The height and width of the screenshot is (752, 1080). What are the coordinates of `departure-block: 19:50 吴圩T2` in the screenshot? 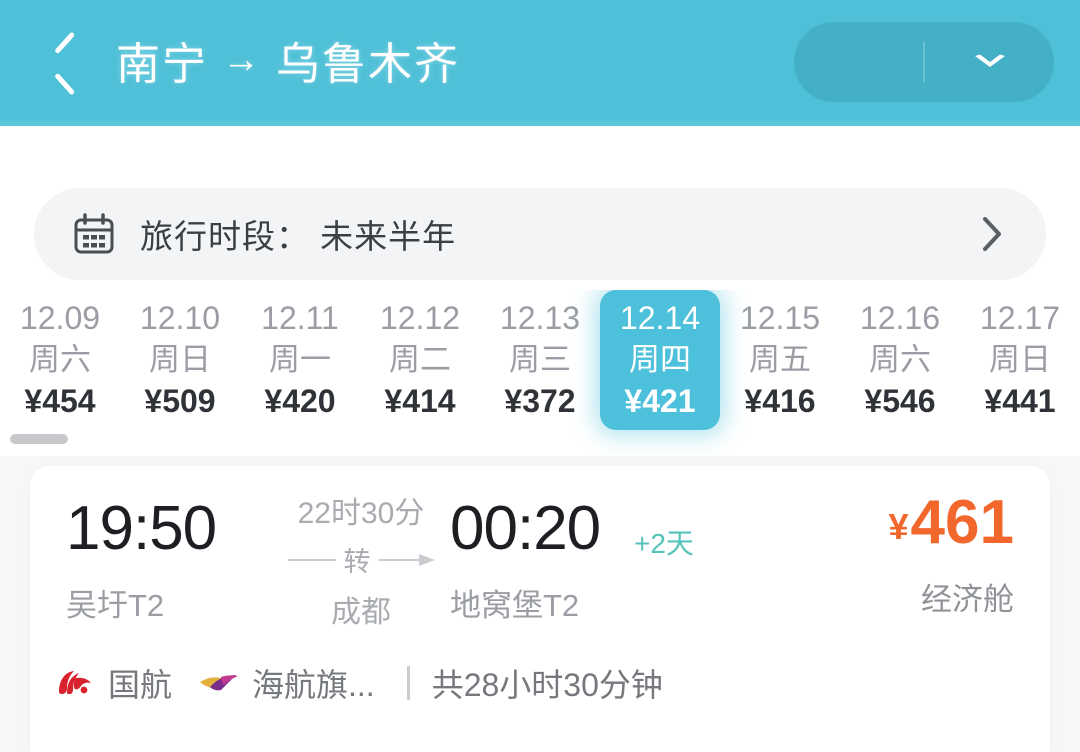 It's located at (176, 561).